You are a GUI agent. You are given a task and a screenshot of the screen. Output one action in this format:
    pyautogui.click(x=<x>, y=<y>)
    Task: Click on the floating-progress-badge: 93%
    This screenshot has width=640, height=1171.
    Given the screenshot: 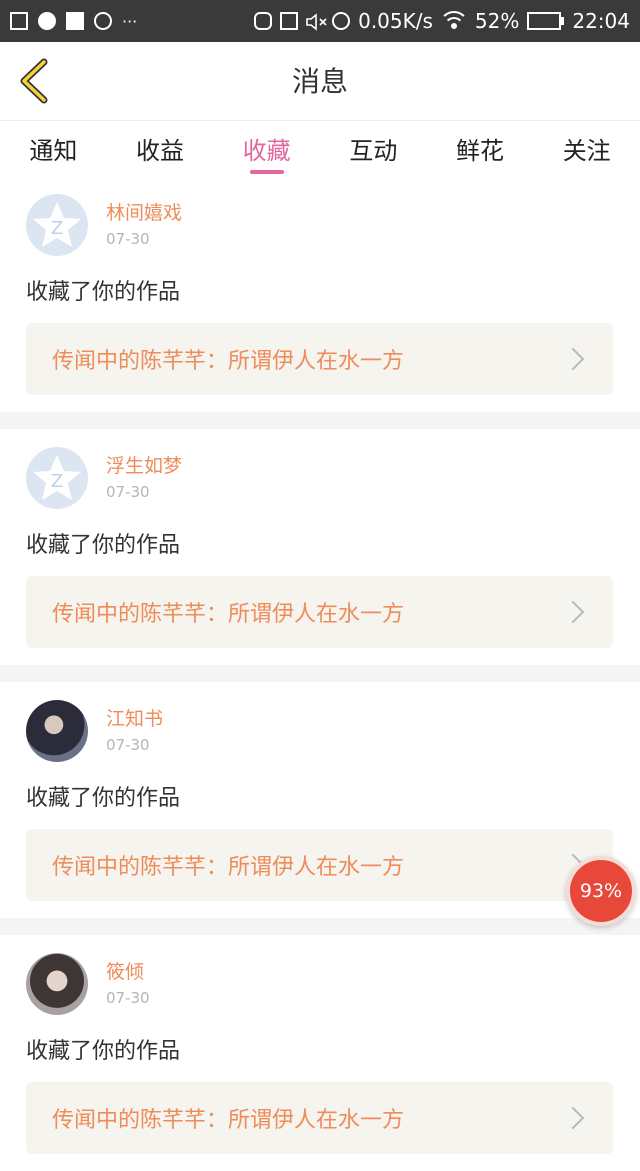 What is the action you would take?
    pyautogui.click(x=601, y=891)
    